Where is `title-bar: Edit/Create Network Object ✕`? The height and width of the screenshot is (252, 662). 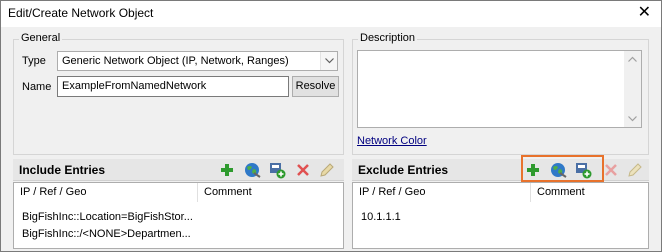 title-bar: Edit/Create Network Object ✕ is located at coordinates (331, 14).